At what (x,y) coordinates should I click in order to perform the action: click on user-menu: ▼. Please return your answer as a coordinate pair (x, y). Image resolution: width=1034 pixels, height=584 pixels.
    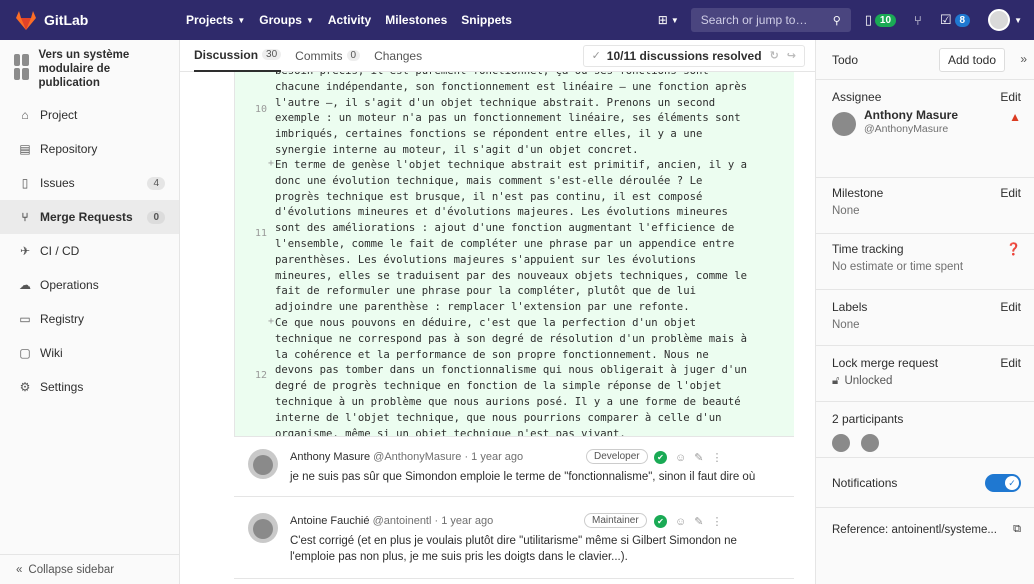
    Looking at the image, I should click on (1005, 20).